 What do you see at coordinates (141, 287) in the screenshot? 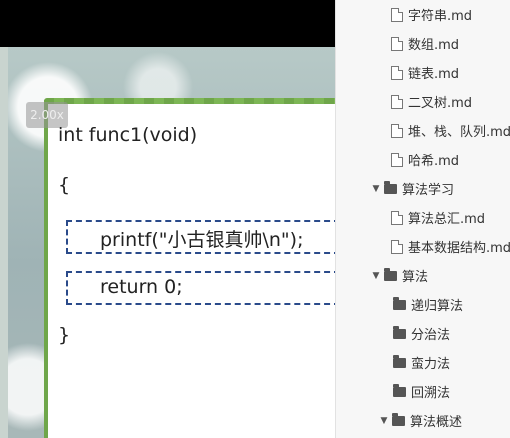
I see `code-line-return: return 0;` at bounding box center [141, 287].